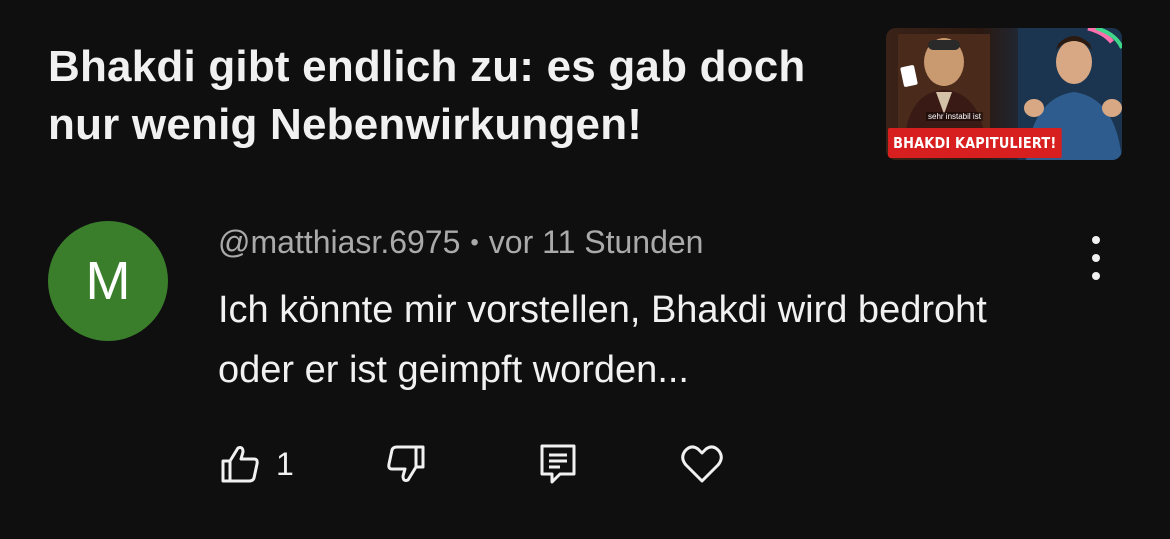  I want to click on heart-icon, so click(702, 464).